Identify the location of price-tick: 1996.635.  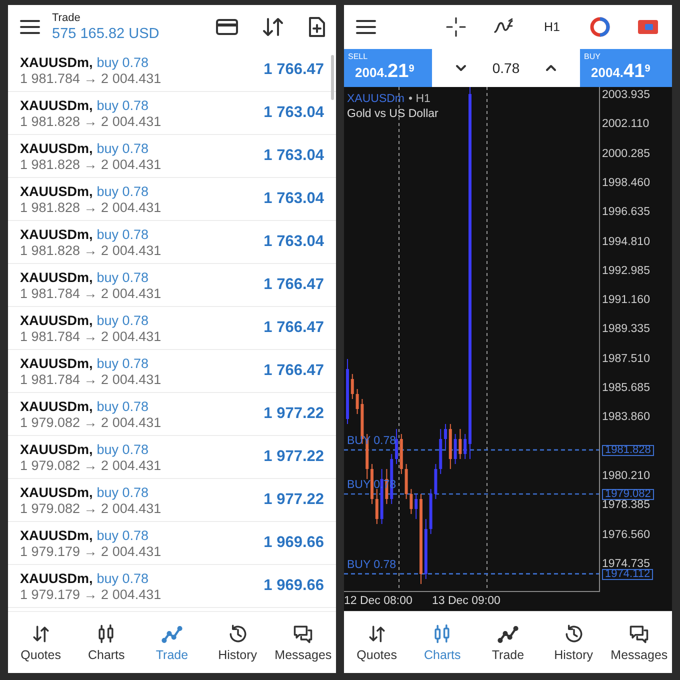
(626, 212).